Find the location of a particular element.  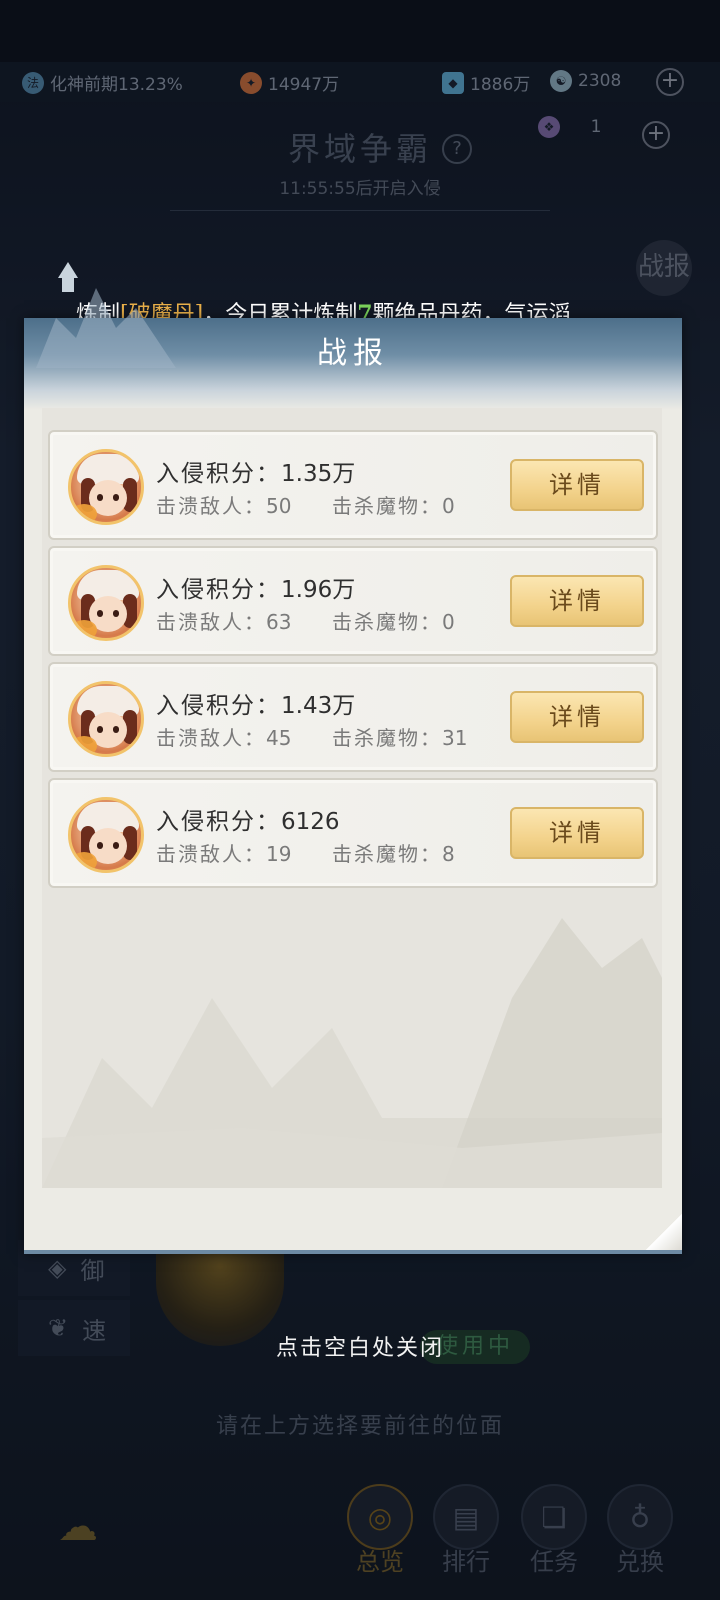

invasion-score: 入侵积分：1.96万 is located at coordinates (255, 587).